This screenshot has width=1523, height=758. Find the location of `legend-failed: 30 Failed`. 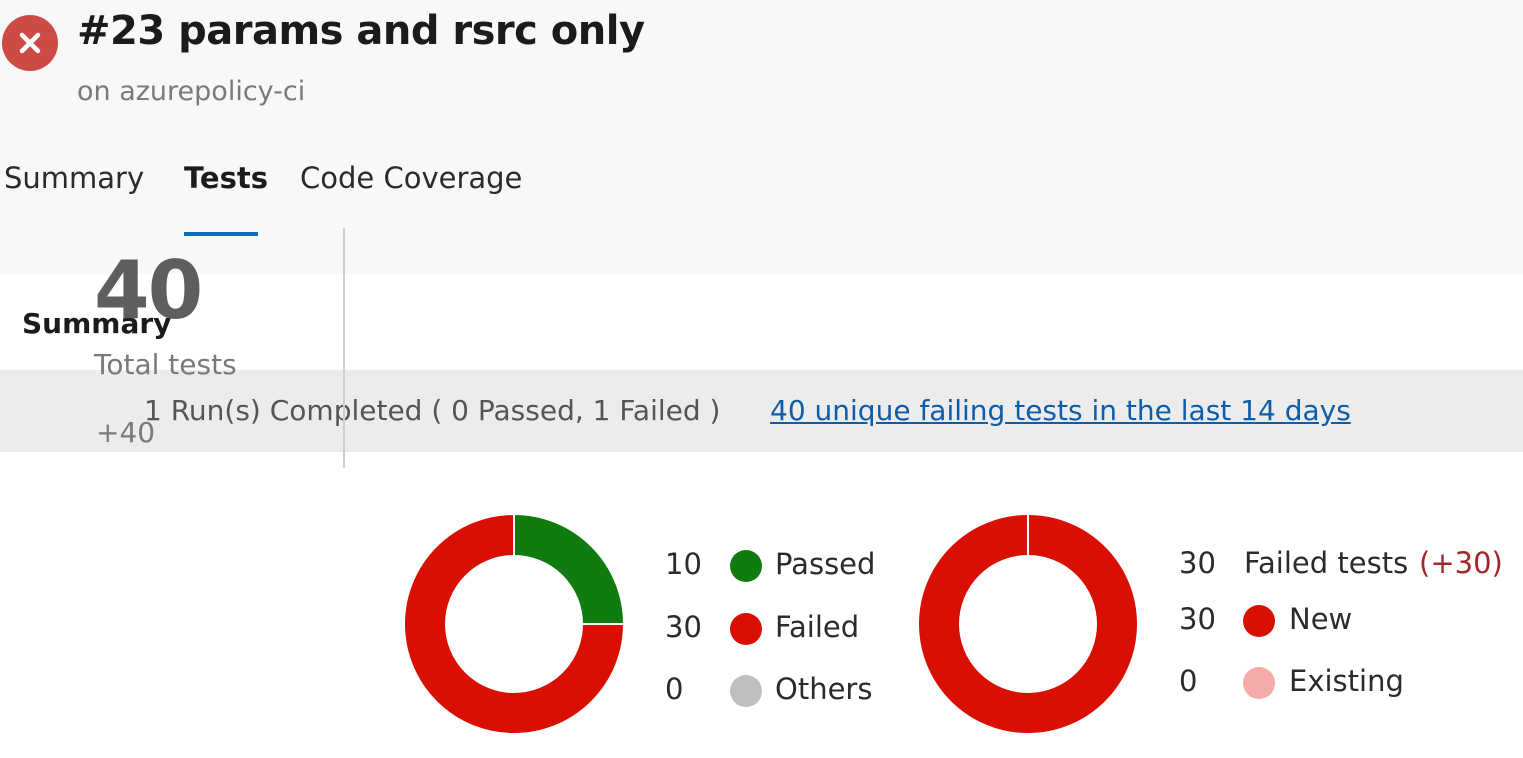

legend-failed: 30 Failed is located at coordinates (780, 626).